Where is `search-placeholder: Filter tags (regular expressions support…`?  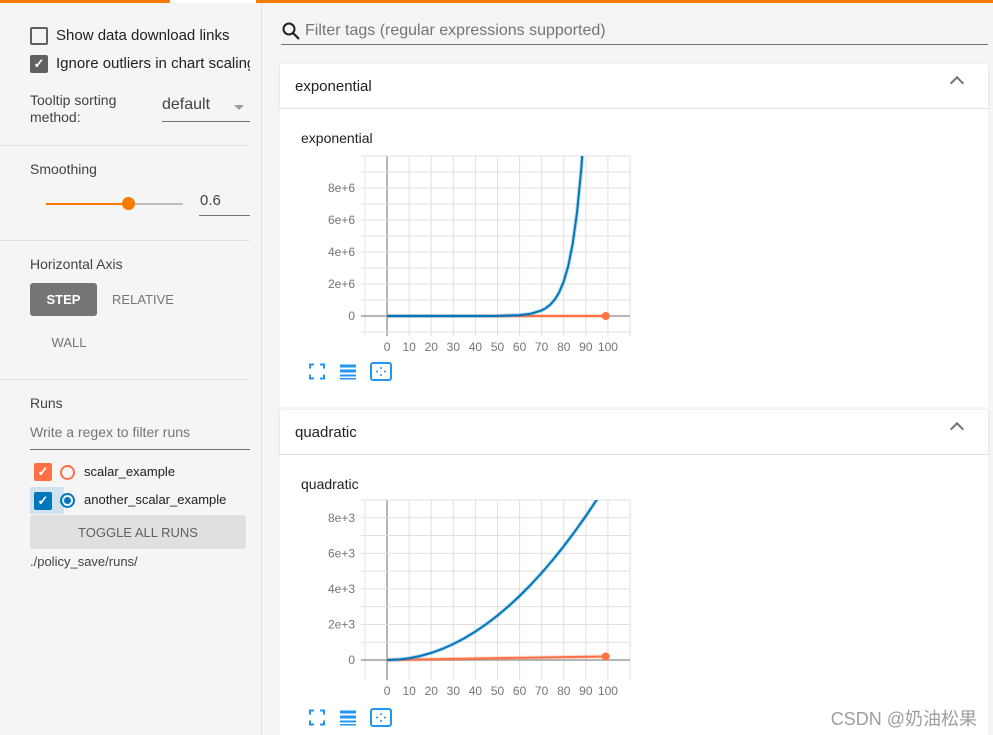
search-placeholder: Filter tags (regular expressions support… is located at coordinates (455, 30).